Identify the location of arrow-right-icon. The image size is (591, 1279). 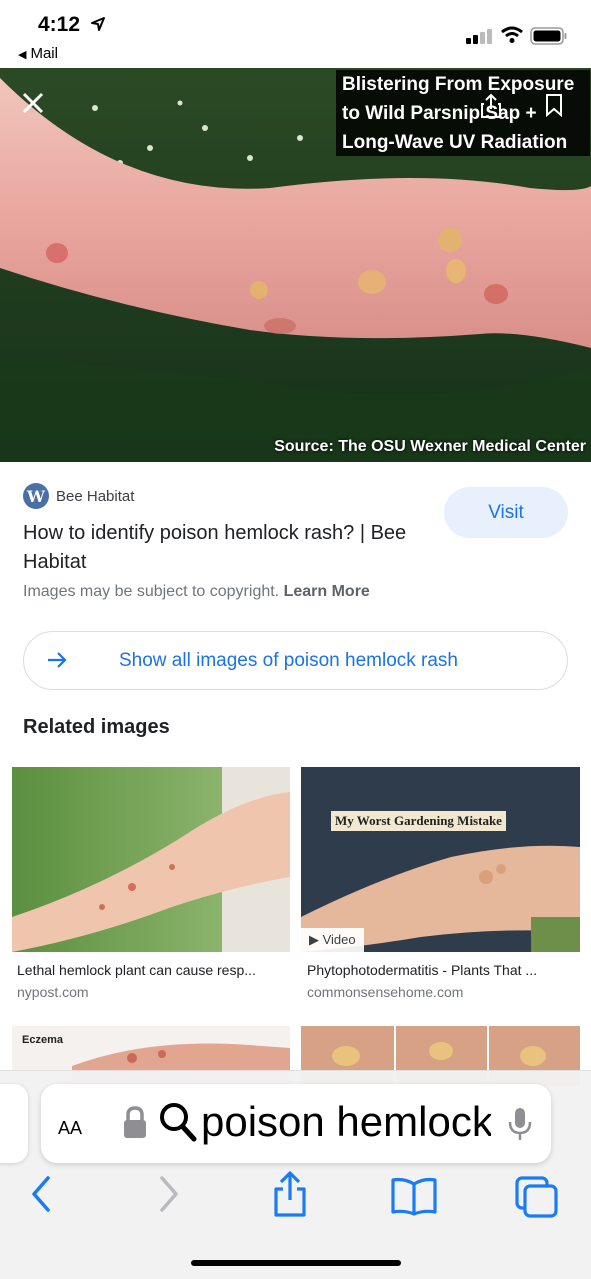
(57, 660).